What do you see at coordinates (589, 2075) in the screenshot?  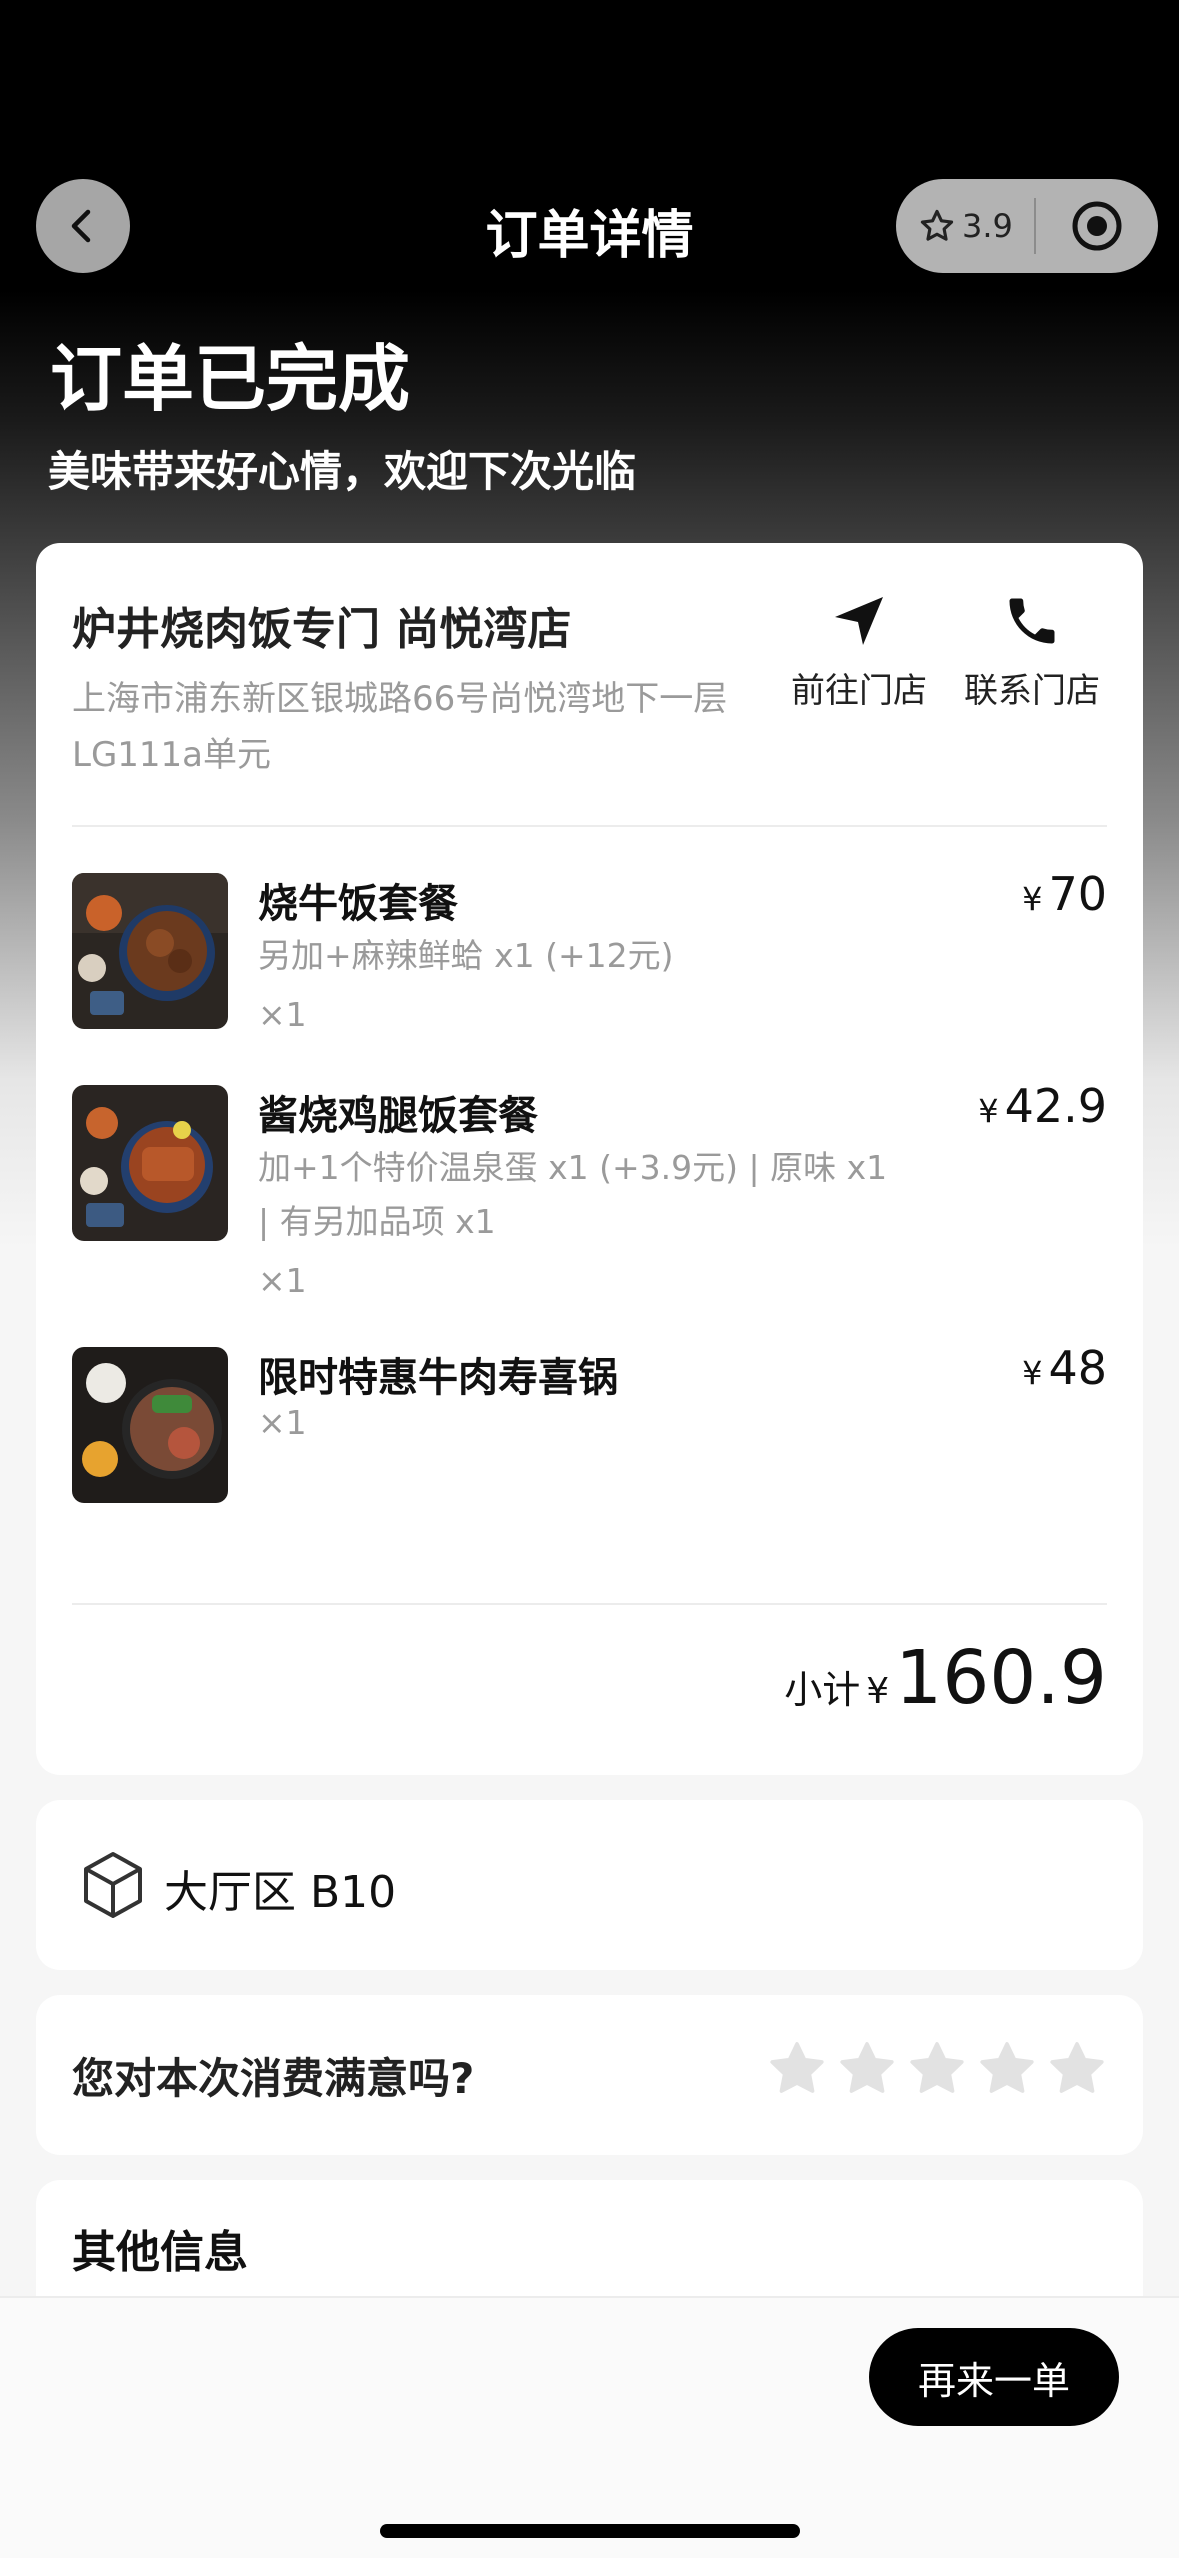 I see `rating-card: 您对本次消费满意吗?` at bounding box center [589, 2075].